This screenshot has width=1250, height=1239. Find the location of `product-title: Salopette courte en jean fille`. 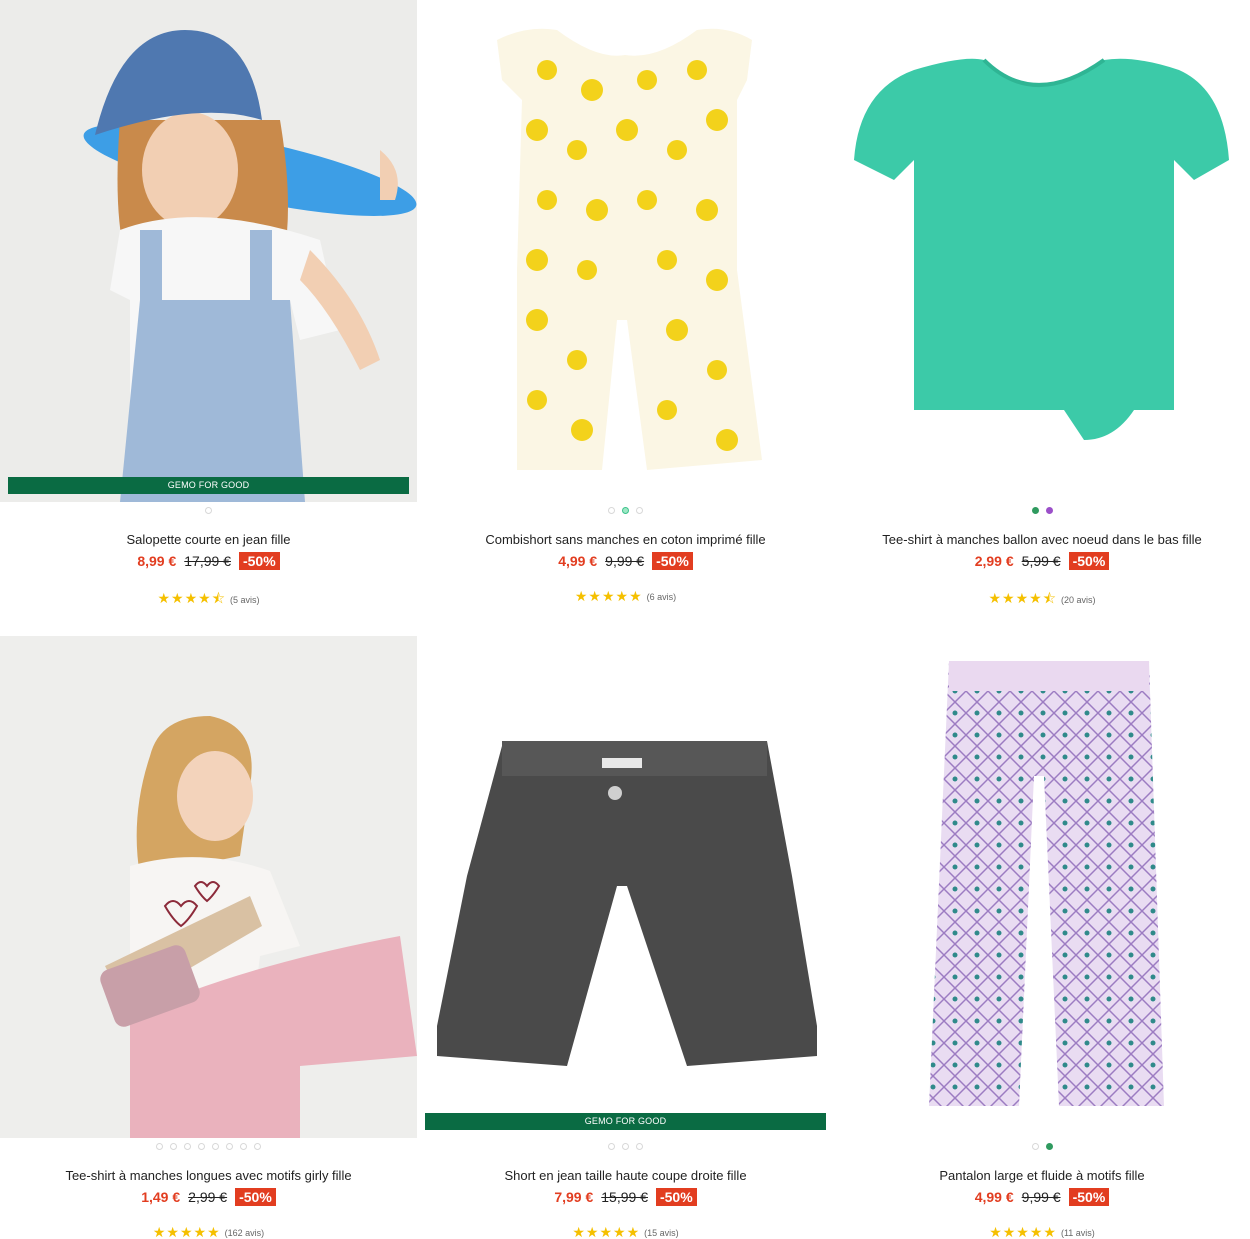

product-title: Salopette courte en jean fille is located at coordinates (208, 539).